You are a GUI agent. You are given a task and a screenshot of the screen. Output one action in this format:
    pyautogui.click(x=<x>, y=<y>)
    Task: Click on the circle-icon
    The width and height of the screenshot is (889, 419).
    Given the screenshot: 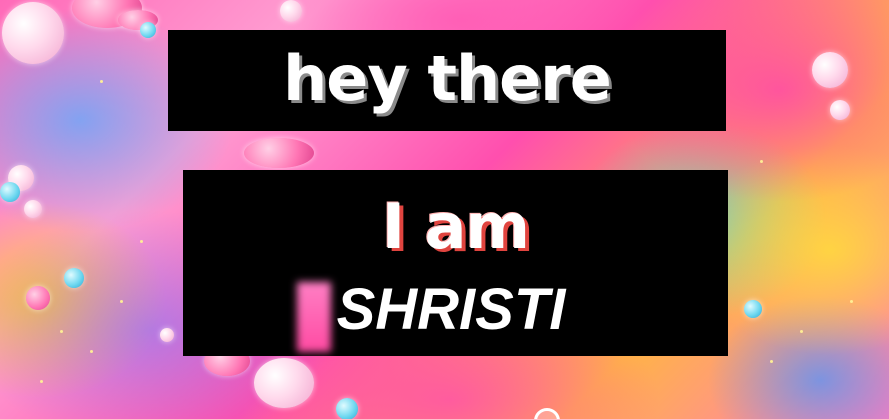 What is the action you would take?
    pyautogui.click(x=547, y=413)
    